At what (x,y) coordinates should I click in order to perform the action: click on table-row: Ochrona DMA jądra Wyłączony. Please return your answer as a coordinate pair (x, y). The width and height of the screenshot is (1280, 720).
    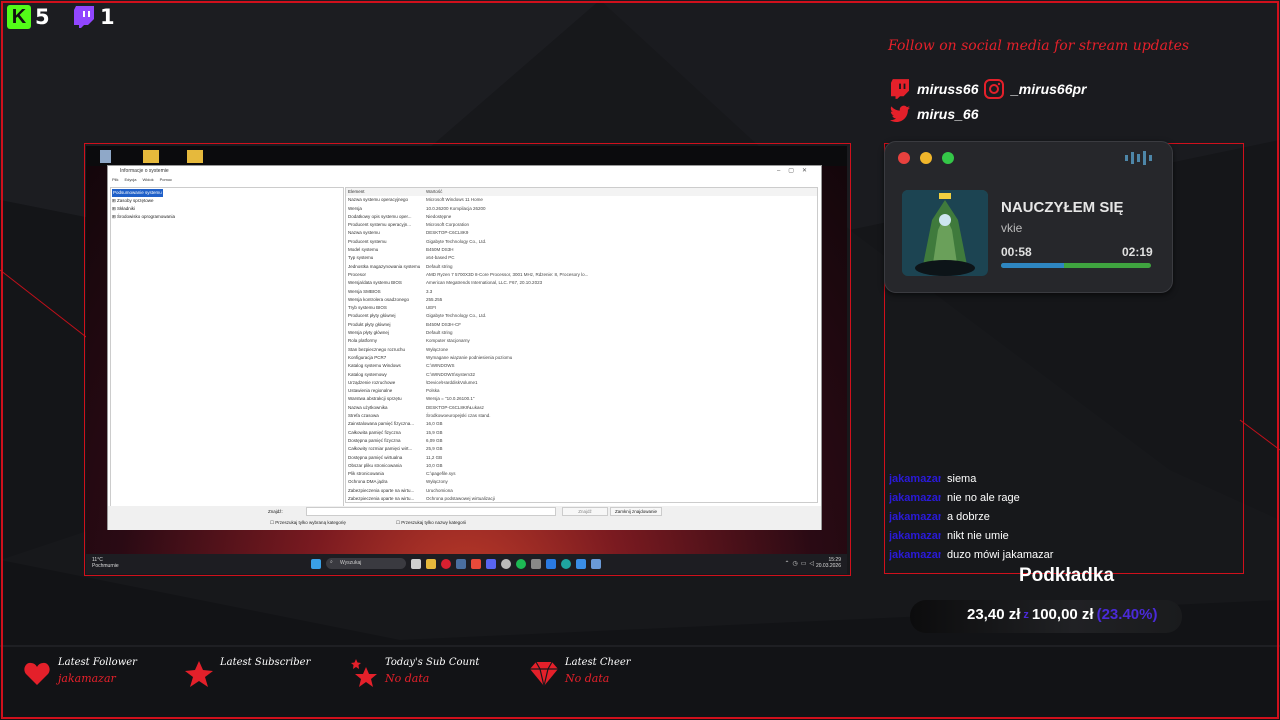
    Looking at the image, I should click on (581, 482).